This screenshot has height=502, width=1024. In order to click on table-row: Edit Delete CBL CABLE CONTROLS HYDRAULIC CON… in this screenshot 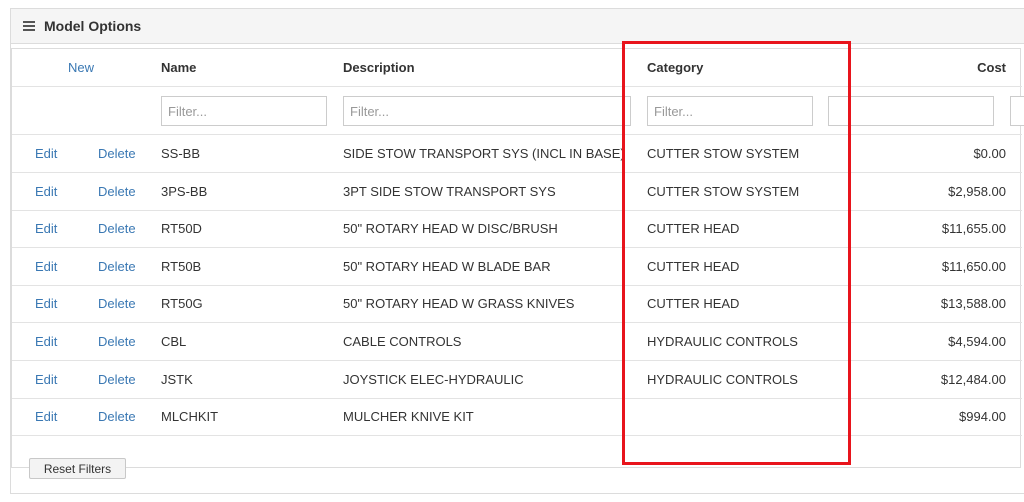, I will do `click(517, 342)`.